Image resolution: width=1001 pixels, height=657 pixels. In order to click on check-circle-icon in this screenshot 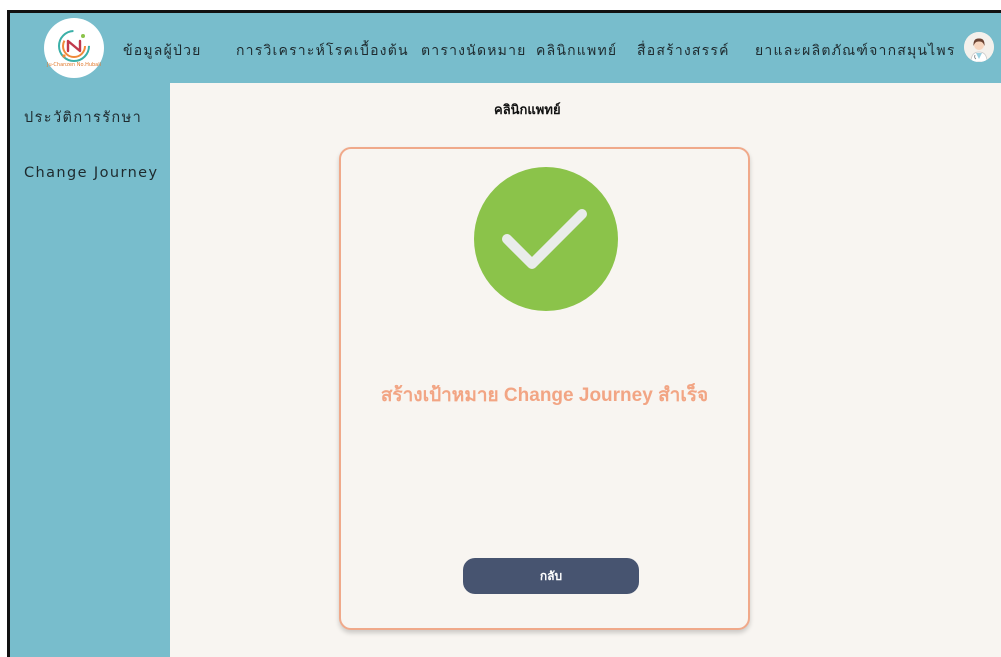, I will do `click(544, 239)`.